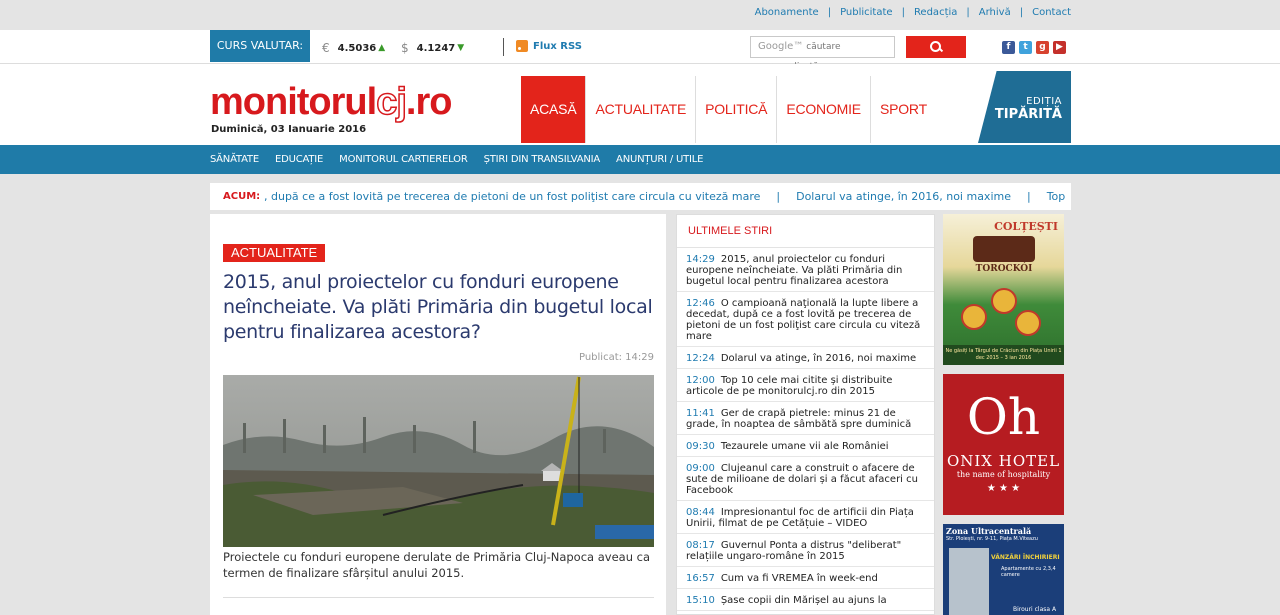  I want to click on redactia-link: Redacția, so click(935, 12).